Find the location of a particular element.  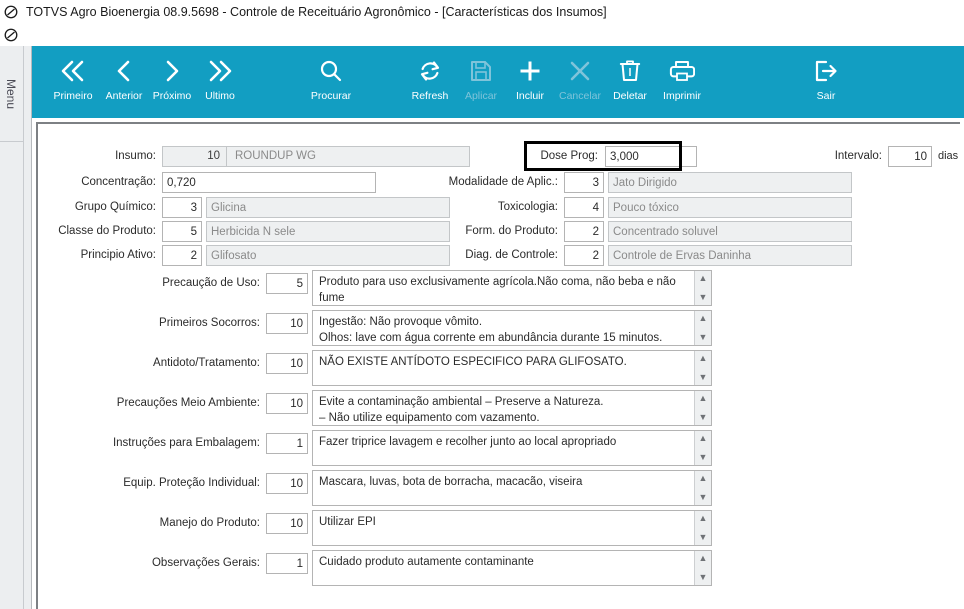

save-icon is located at coordinates (481, 71).